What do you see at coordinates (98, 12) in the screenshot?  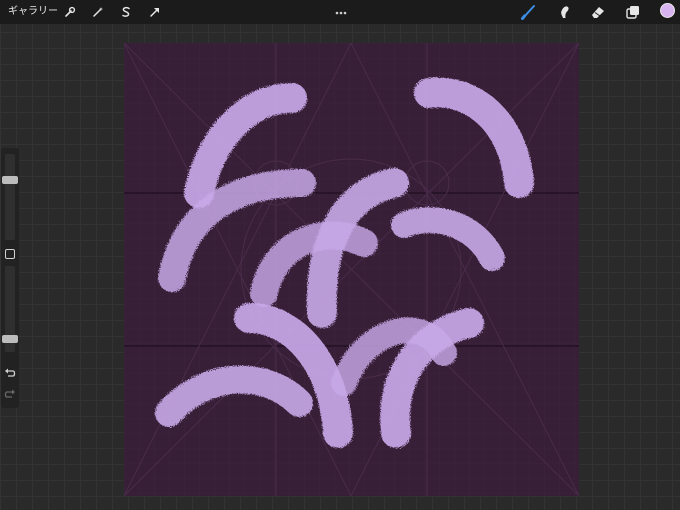 I see `magic-wand-icon` at bounding box center [98, 12].